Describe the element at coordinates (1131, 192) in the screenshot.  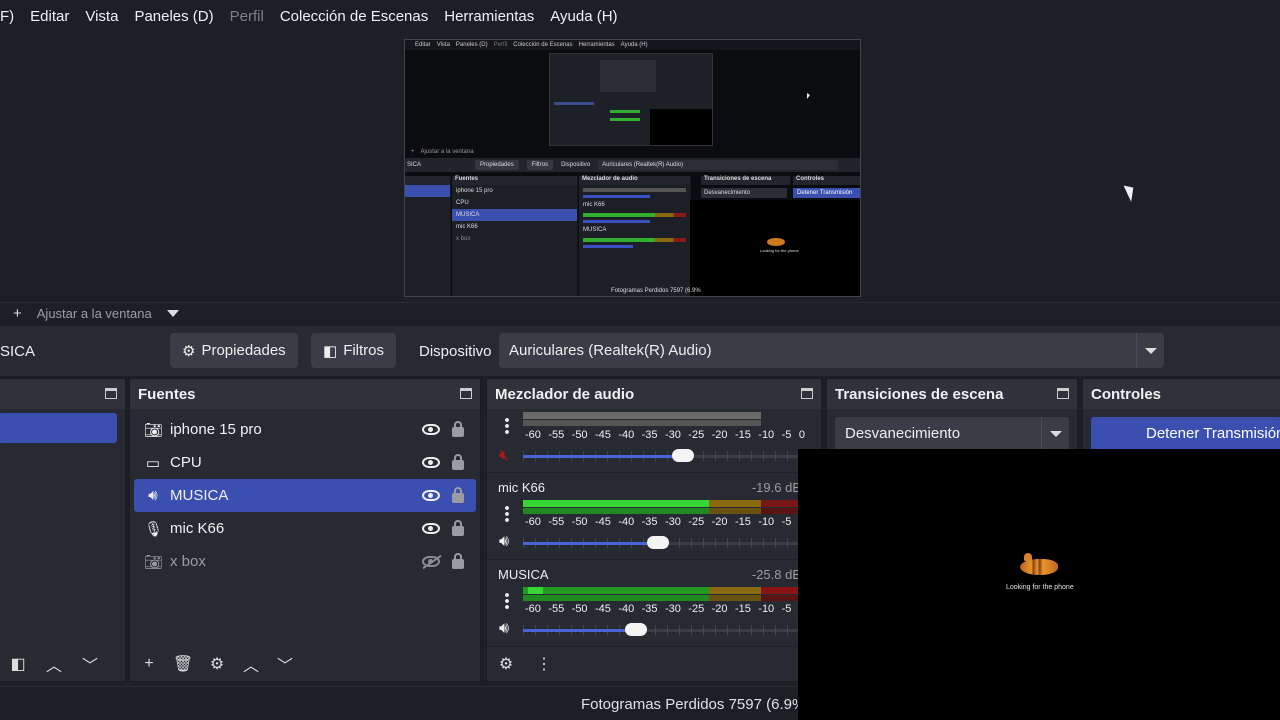
I see `mouse-cursor-icon` at that location.